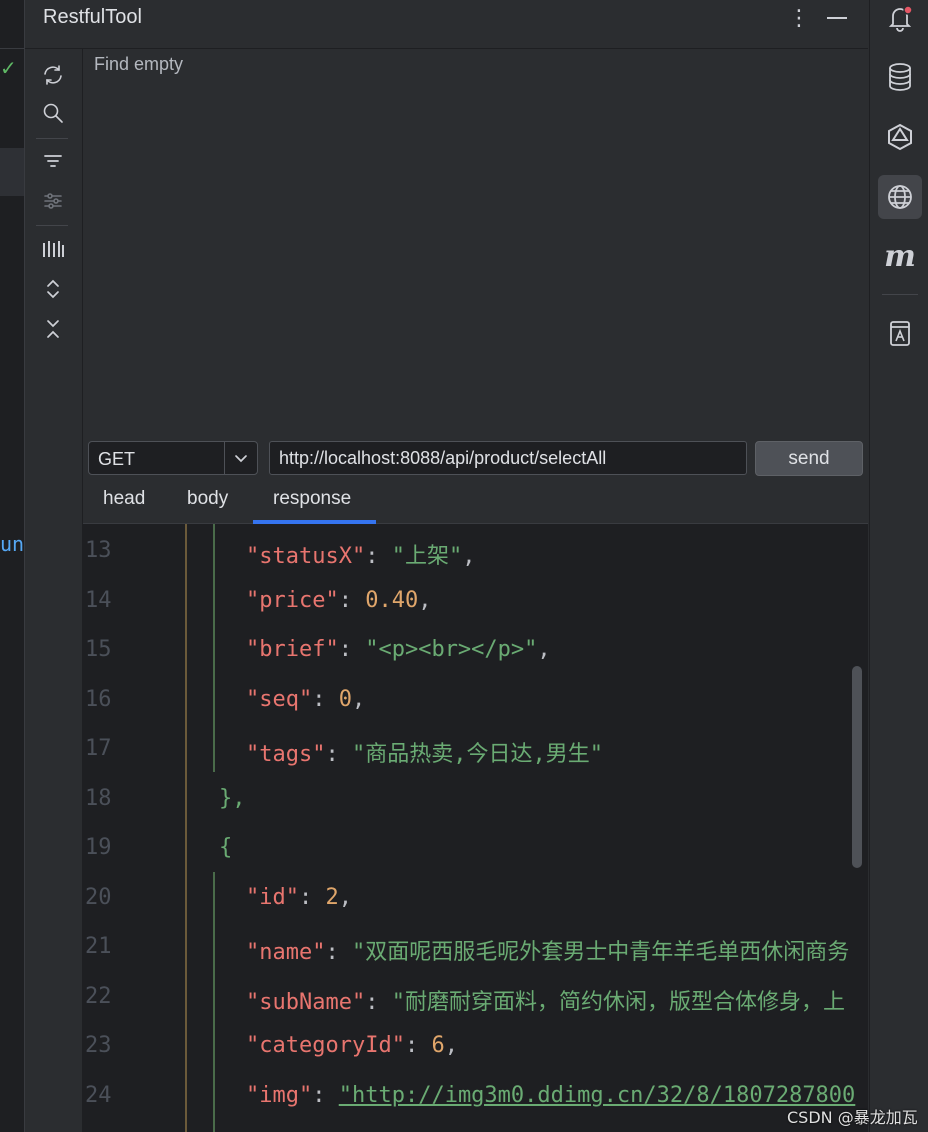 This screenshot has height=1132, width=928. What do you see at coordinates (600, 952) in the screenshot?
I see `json-value: "双面呢西服毛呢外套男士中青年羊毛单西休闲商务` at bounding box center [600, 952].